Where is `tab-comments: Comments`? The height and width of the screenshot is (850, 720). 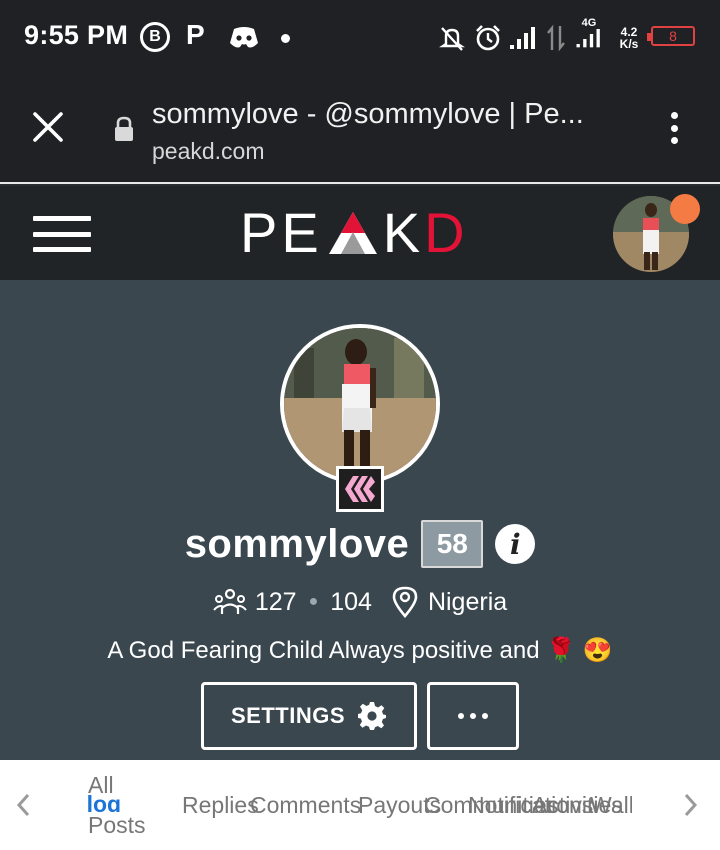 tab-comments: Comments is located at coordinates (305, 805).